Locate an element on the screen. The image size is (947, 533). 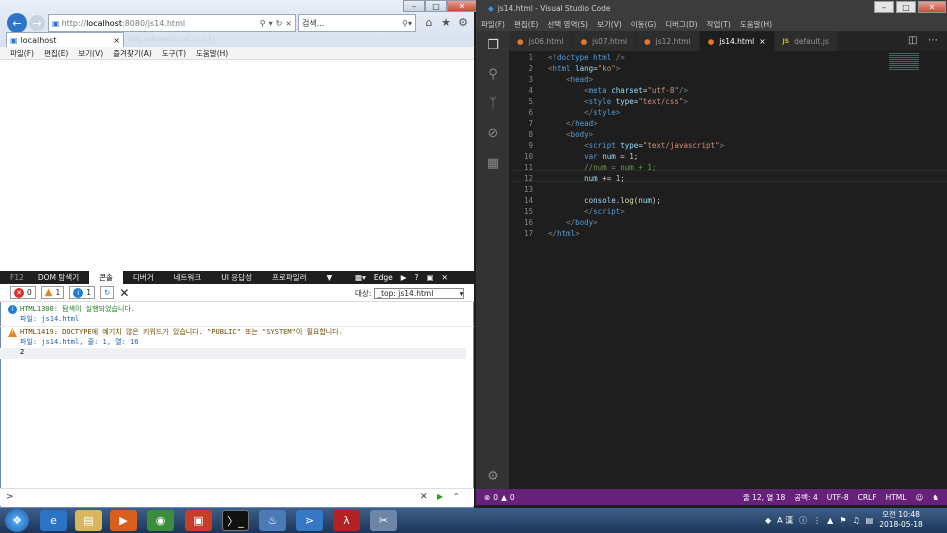
dropdown-icon: ▾ is located at coordinates (271, 23).